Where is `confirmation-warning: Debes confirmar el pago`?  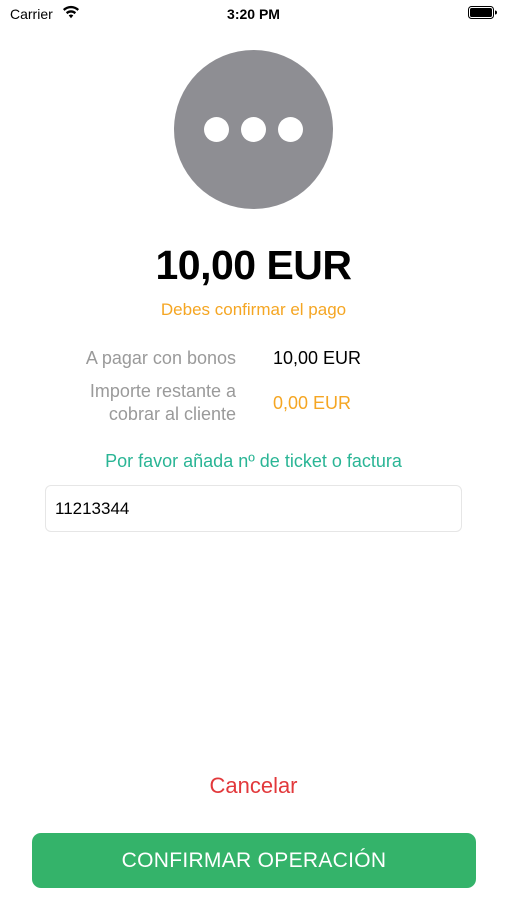
confirmation-warning: Debes confirmar el pago is located at coordinates (253, 309).